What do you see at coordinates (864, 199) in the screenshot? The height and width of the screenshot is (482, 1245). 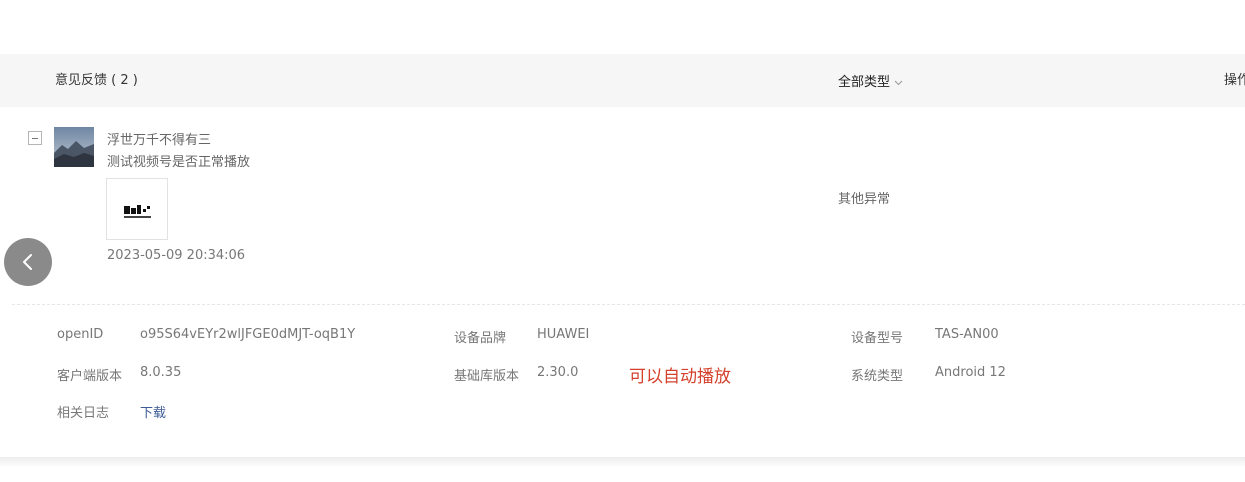 I see `feedback-category: 其他异常` at bounding box center [864, 199].